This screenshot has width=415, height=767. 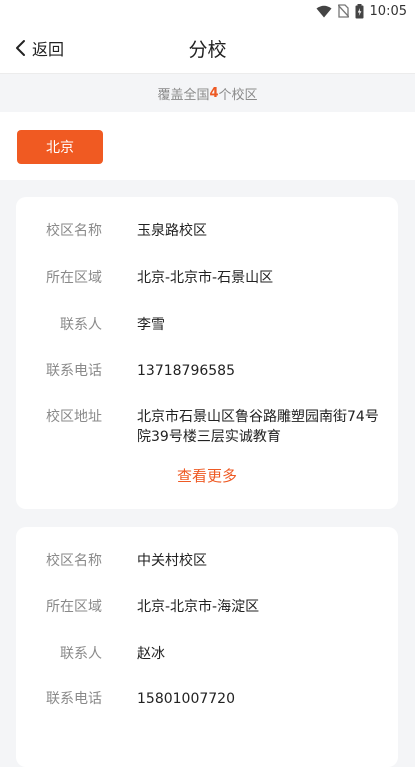 I want to click on campus-region-value: 北京-北京市-石景山区, so click(x=205, y=278).